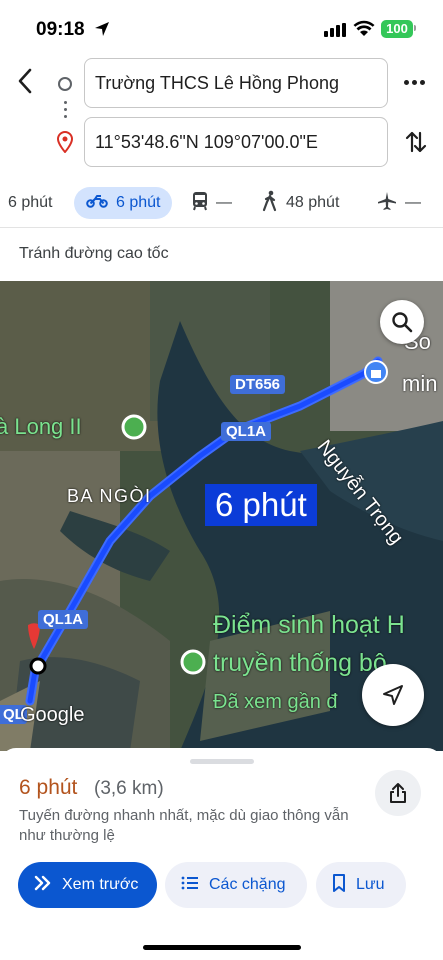 Image resolution: width=443 pixels, height=960 pixels. I want to click on destination-pin-icon, so click(65, 144).